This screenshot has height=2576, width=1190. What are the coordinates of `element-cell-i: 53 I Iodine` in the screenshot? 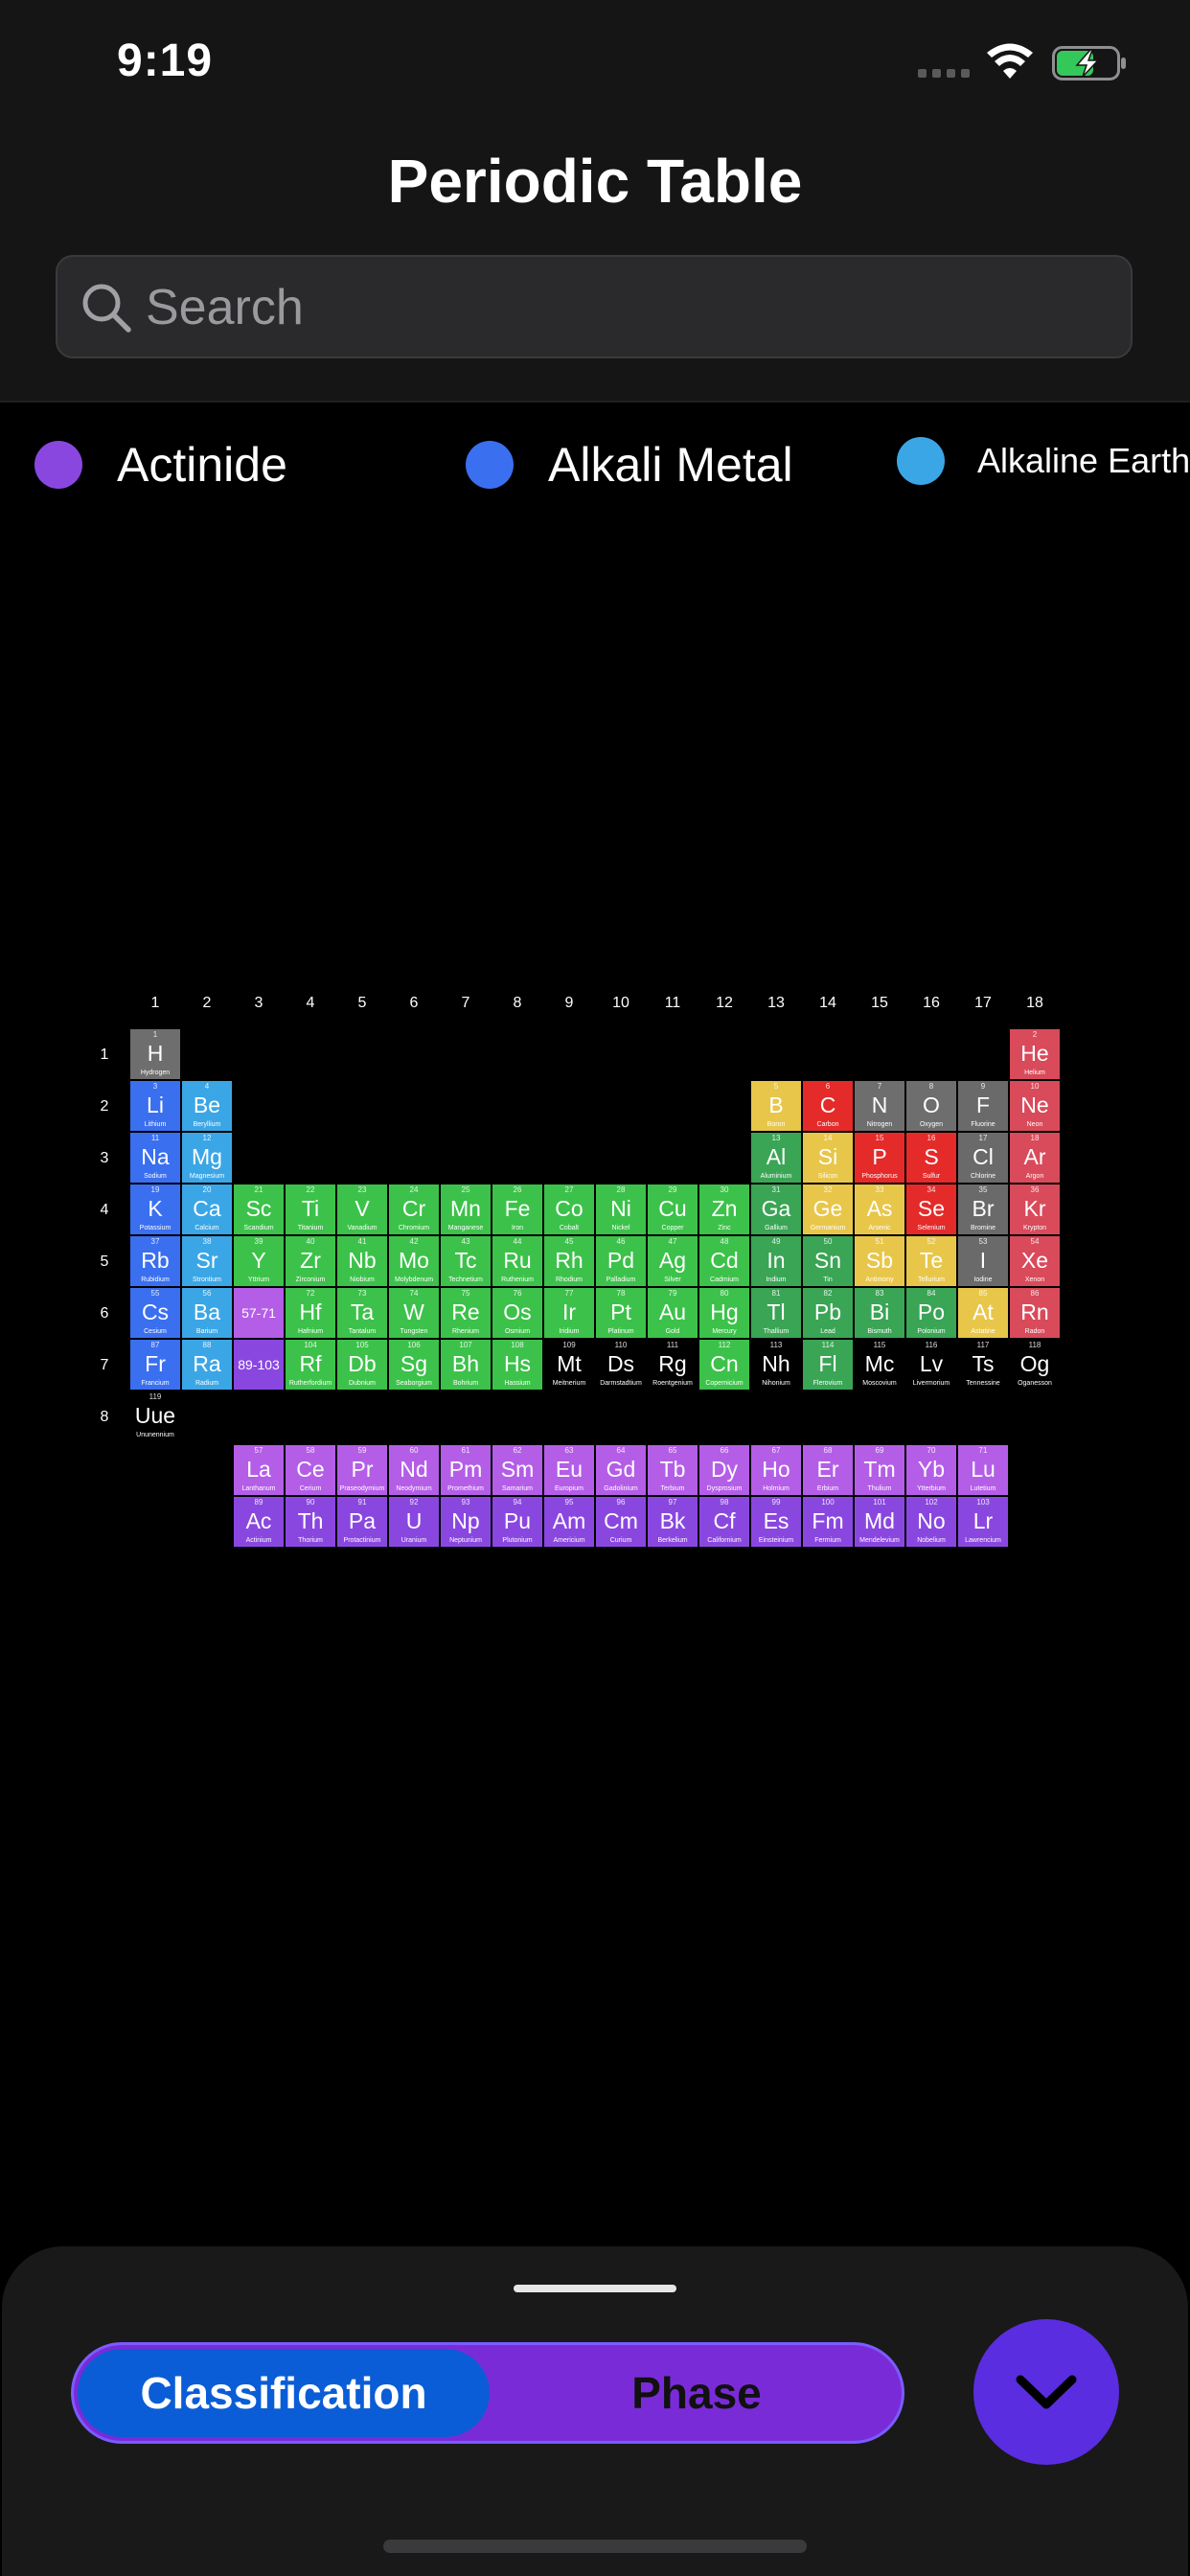 It's located at (983, 1261).